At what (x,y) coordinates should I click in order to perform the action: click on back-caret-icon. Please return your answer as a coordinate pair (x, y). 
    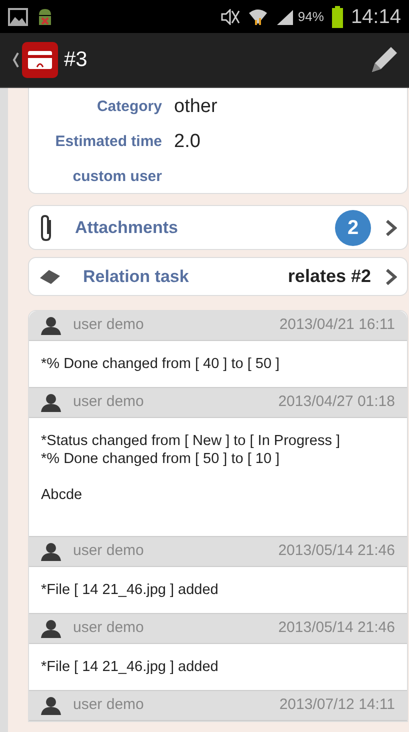
    Looking at the image, I should click on (16, 60).